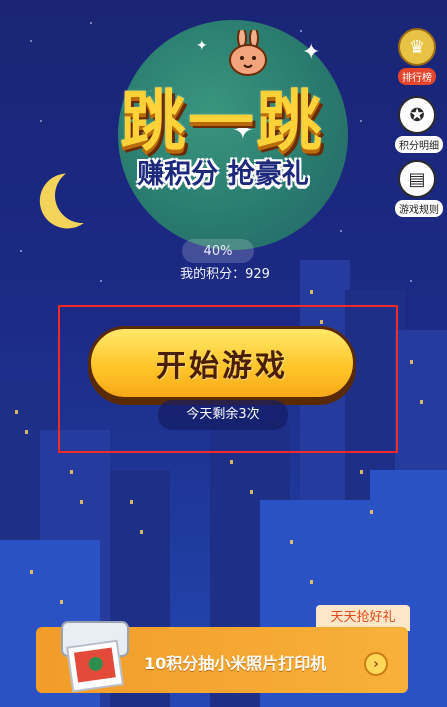 The width and height of the screenshot is (447, 707). What do you see at coordinates (222, 366) in the screenshot?
I see `start-game-label: 开始游戏` at bounding box center [222, 366].